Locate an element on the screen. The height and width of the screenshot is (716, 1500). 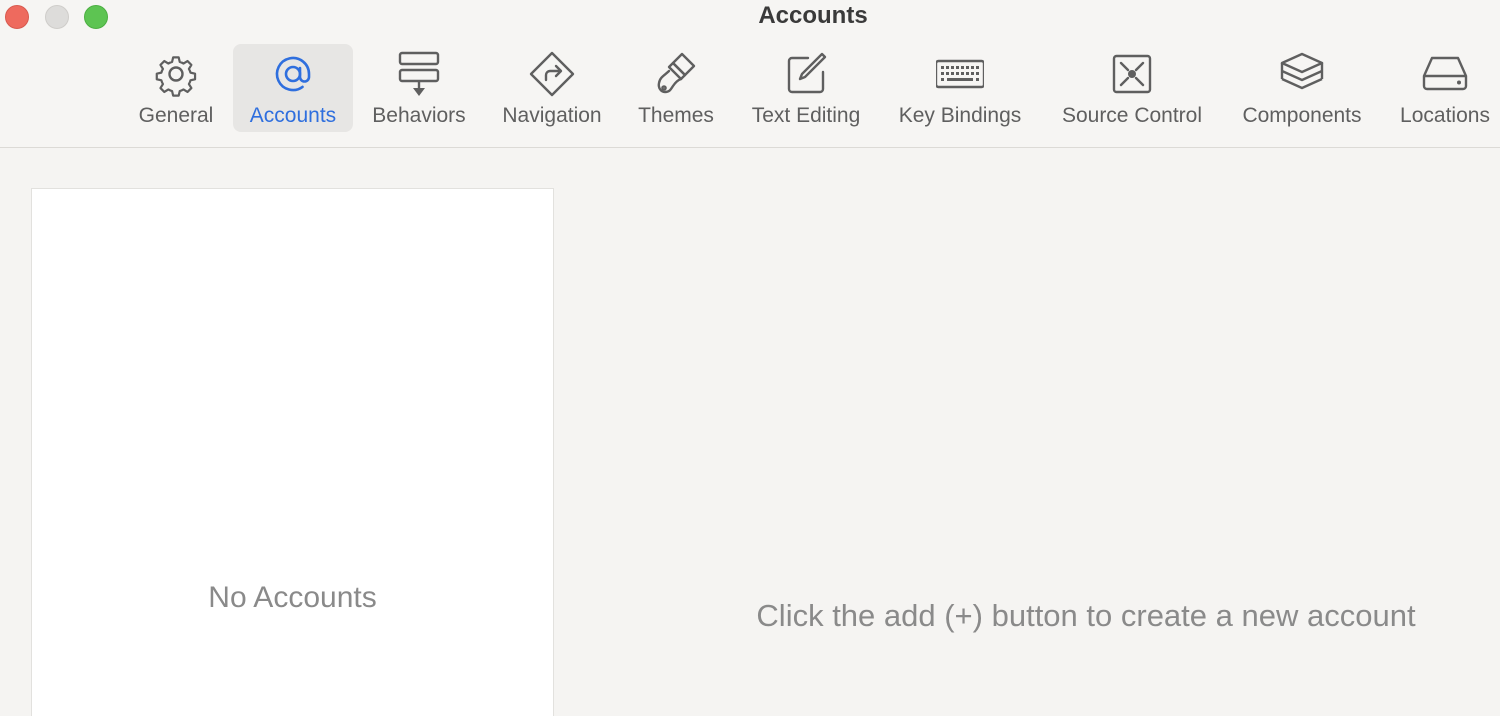
window-title: Accounts is located at coordinates (813, 15).